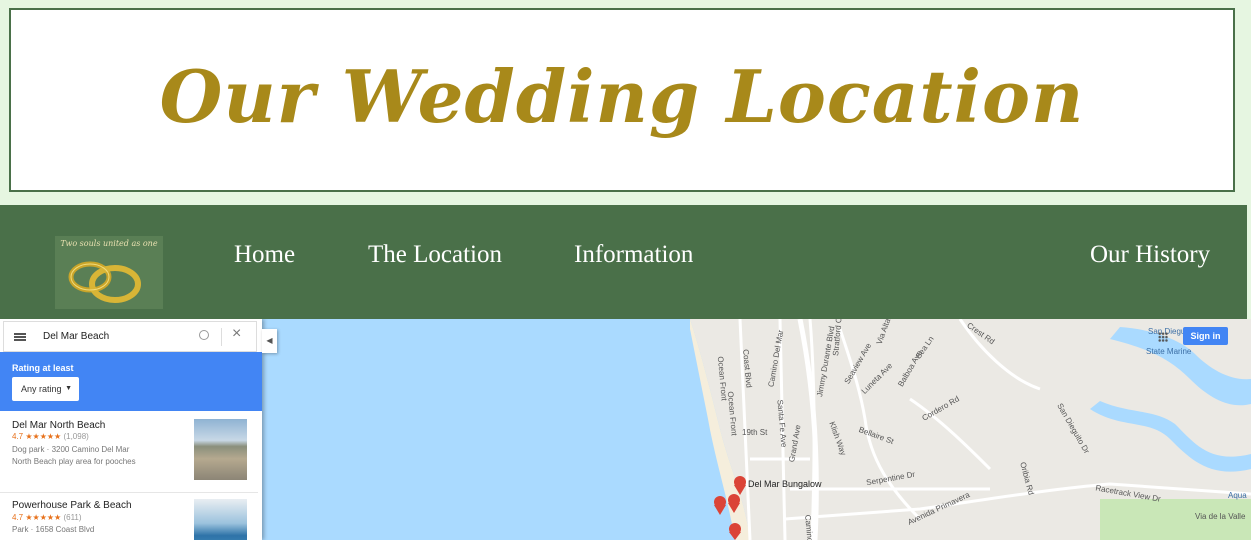  I want to click on search-icon, so click(204, 335).